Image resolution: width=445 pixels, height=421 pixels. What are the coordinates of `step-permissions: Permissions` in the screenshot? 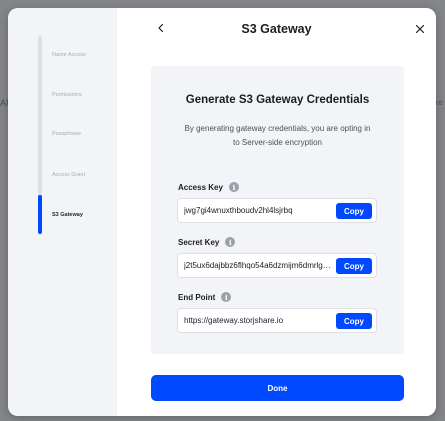 It's located at (67, 95).